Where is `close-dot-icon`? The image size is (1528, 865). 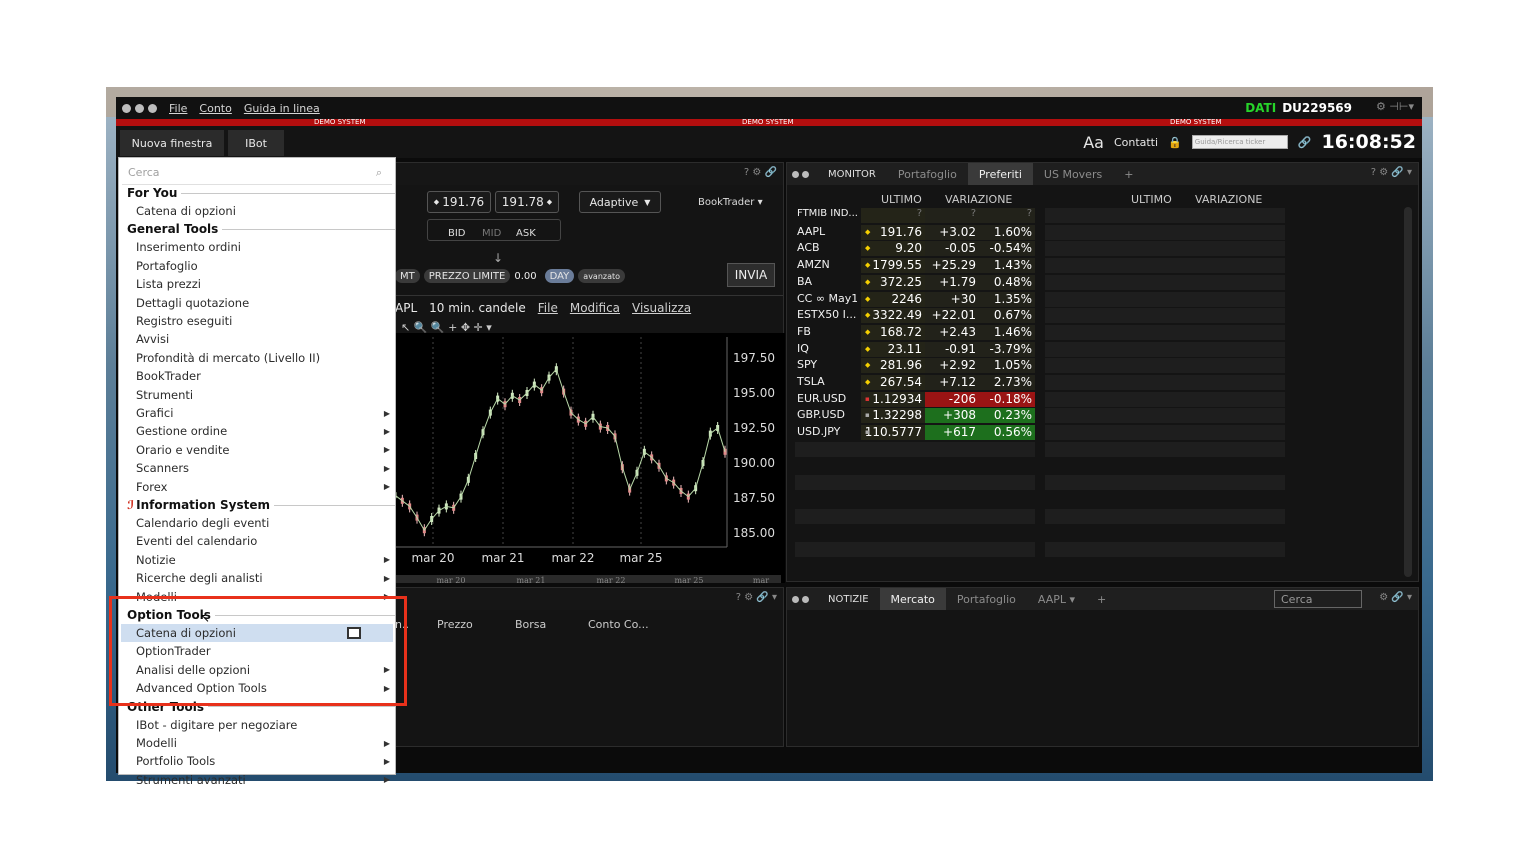 close-dot-icon is located at coordinates (126, 108).